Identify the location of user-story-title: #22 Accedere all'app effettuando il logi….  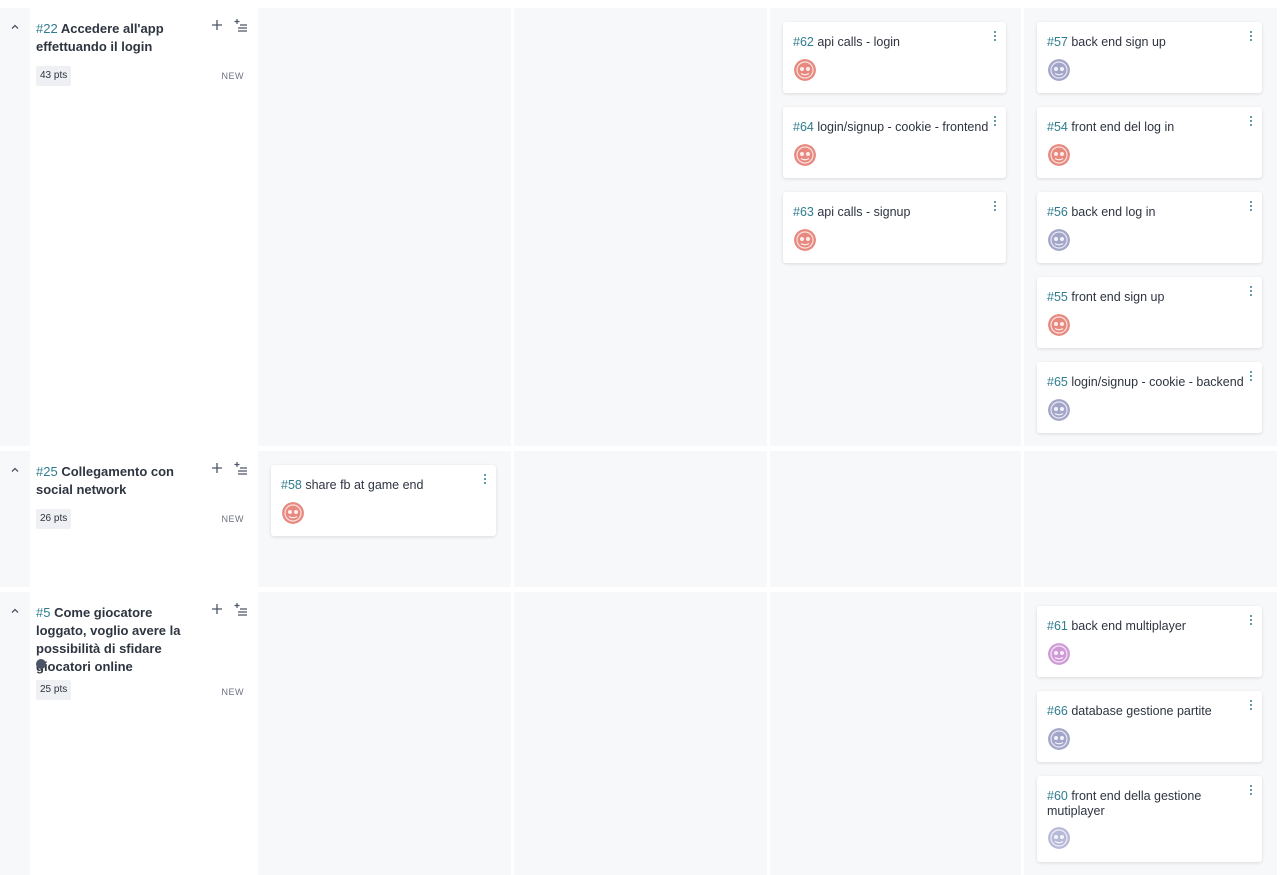
(120, 38).